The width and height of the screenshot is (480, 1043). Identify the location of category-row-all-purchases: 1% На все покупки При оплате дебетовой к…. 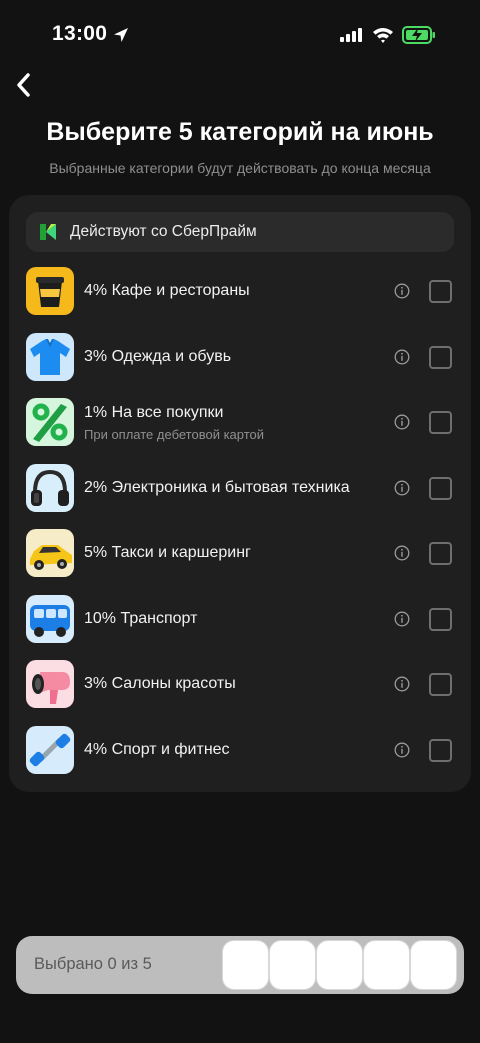
(240, 425).